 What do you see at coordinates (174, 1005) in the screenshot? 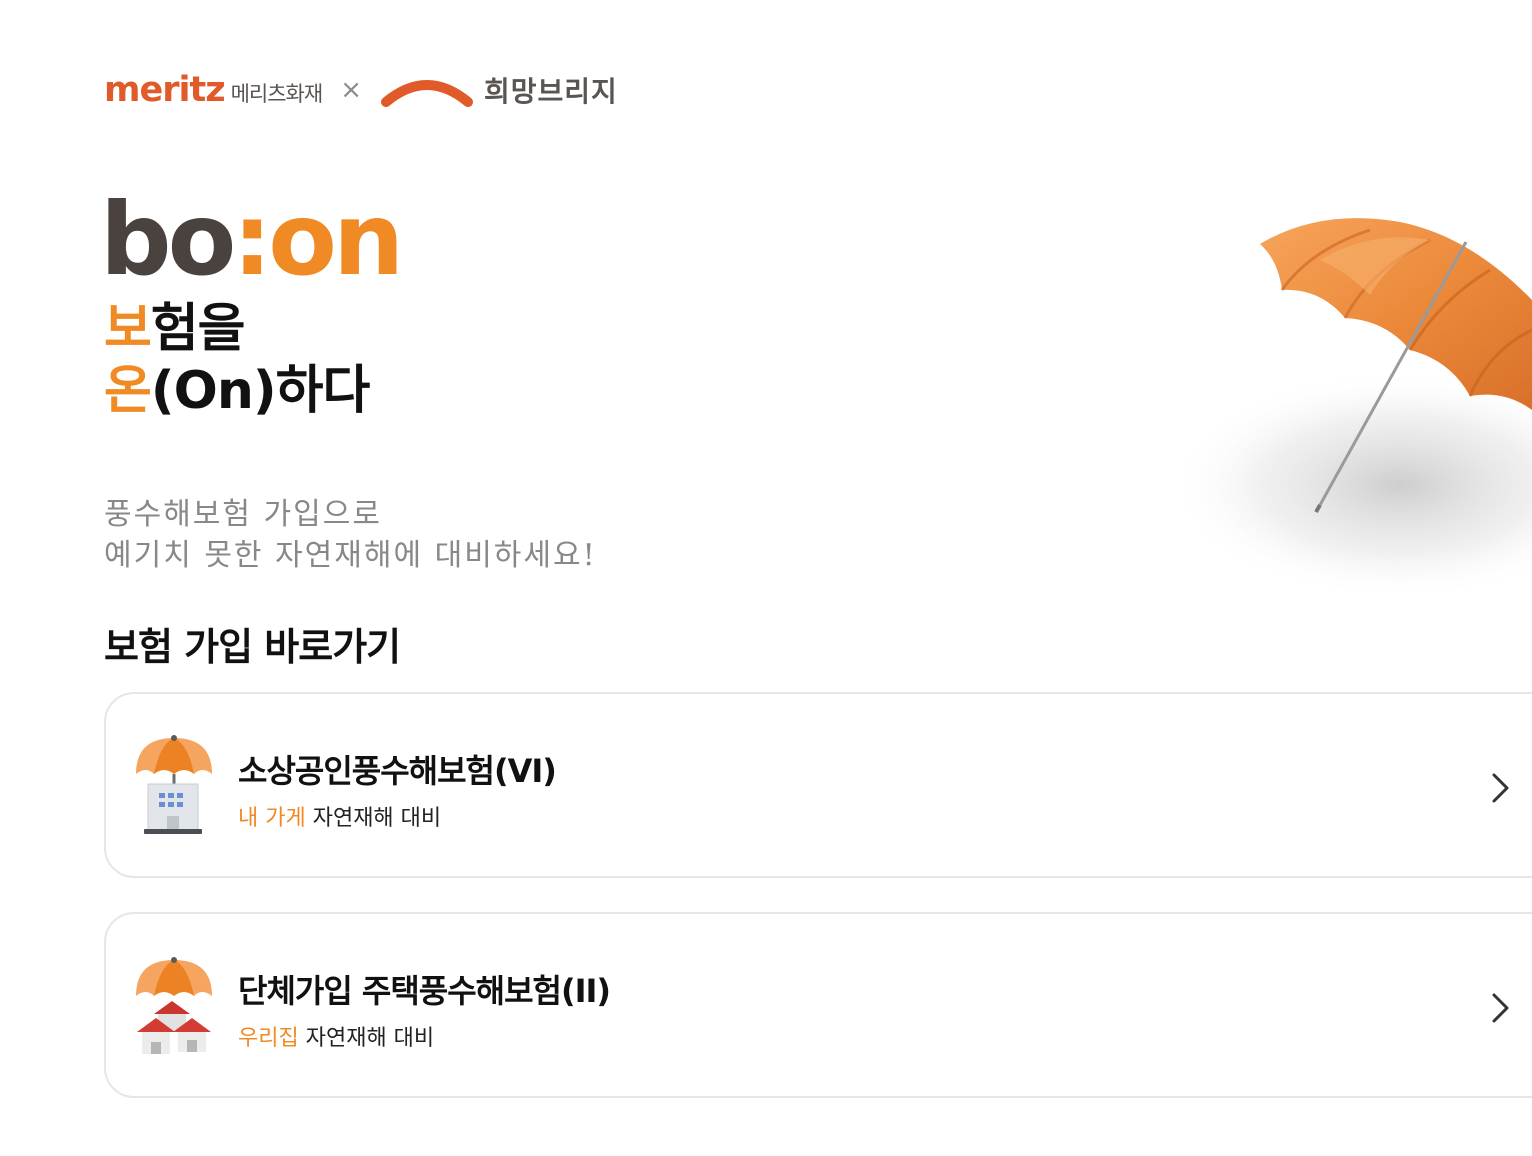
I see `umbrella-houses-icon` at bounding box center [174, 1005].